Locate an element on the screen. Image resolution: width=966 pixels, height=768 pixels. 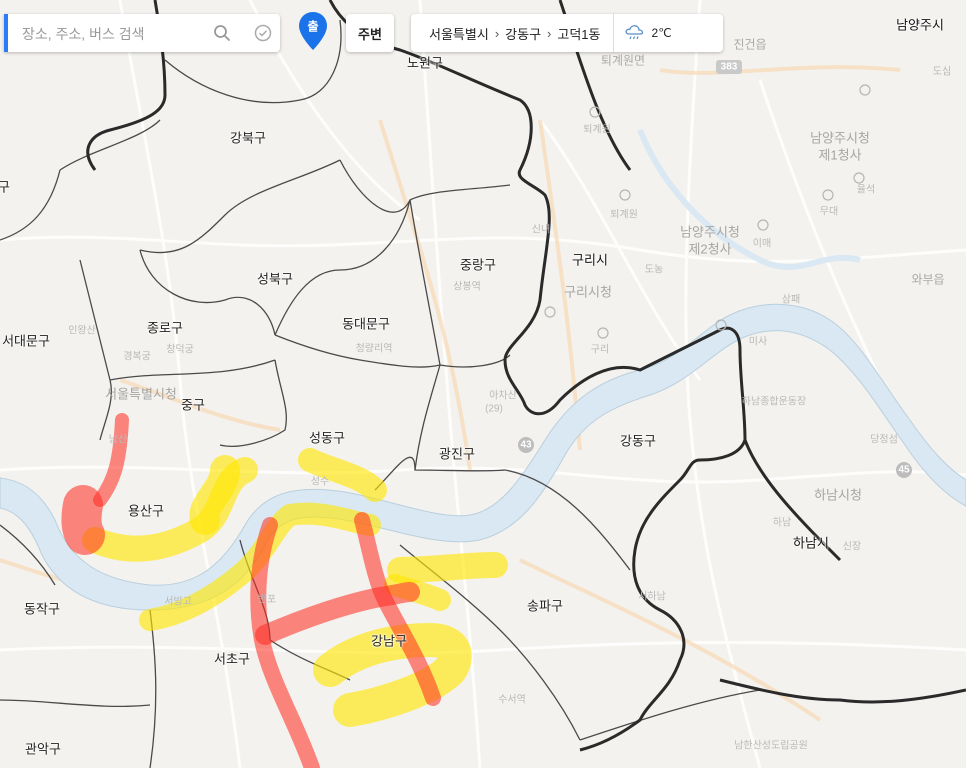
depart-pin-icon is located at coordinates (313, 31).